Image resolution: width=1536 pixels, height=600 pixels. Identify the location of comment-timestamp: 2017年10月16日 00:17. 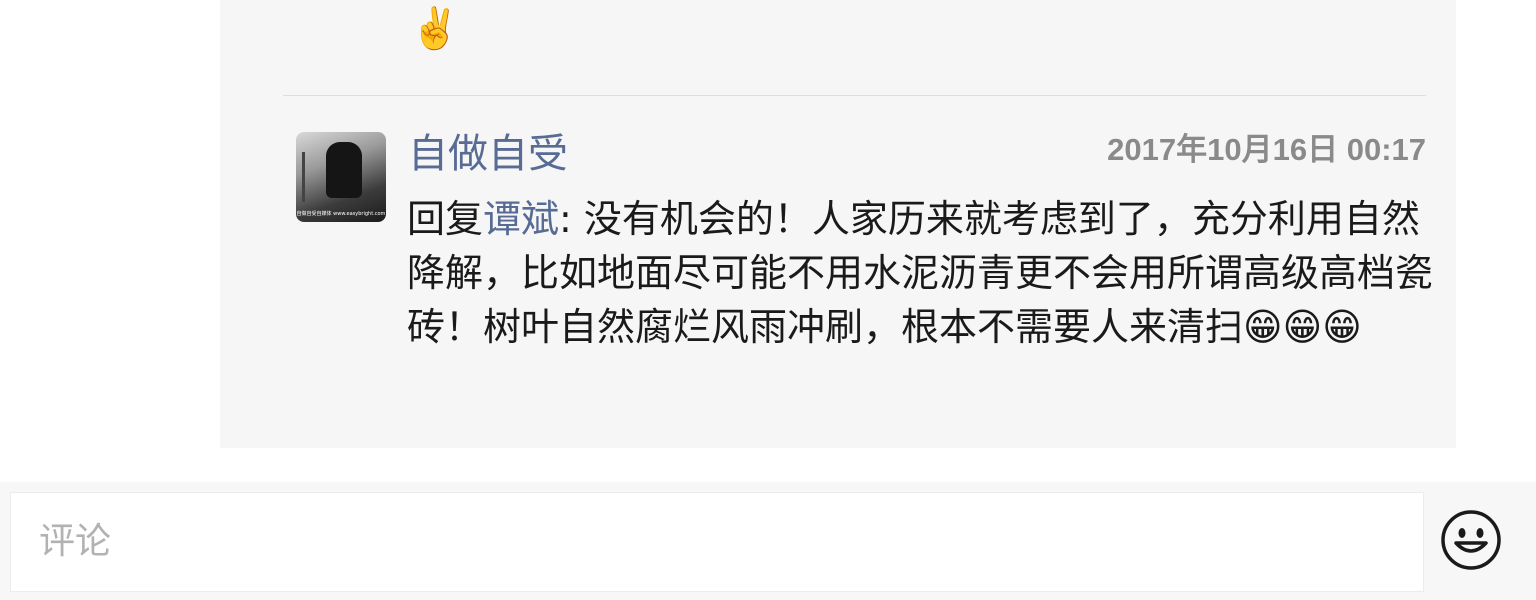
(1266, 149).